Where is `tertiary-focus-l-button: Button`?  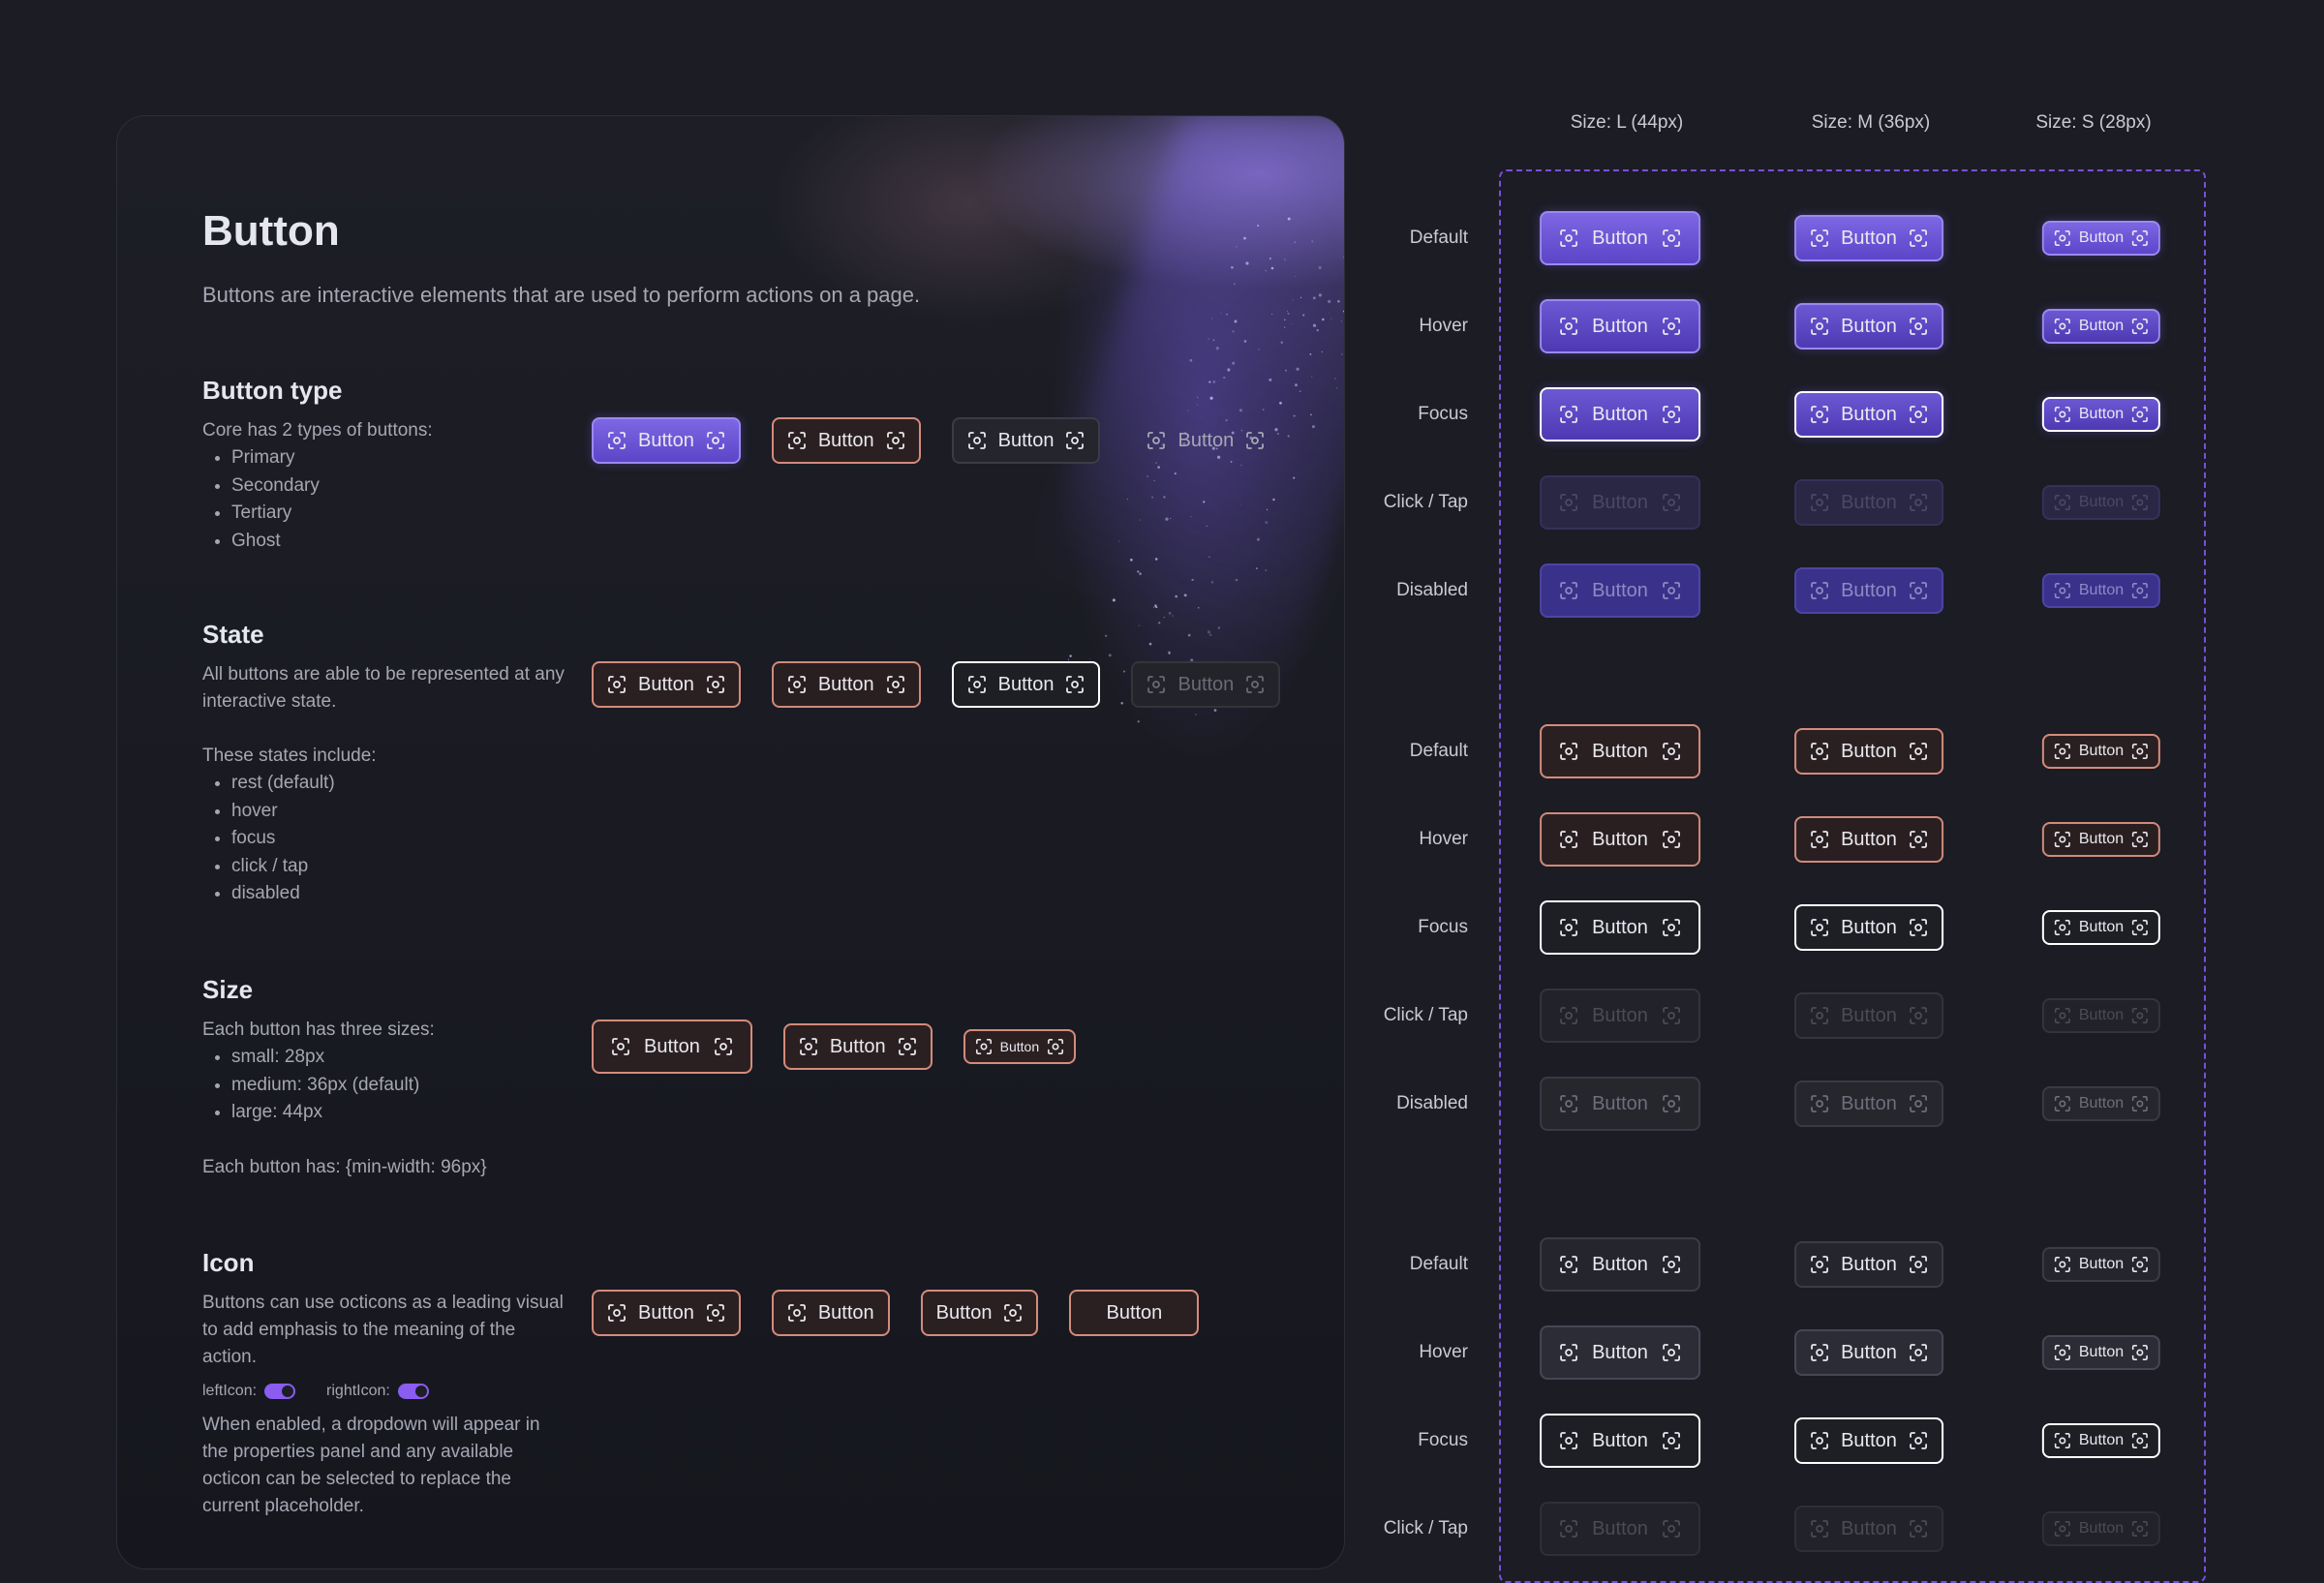
tertiary-focus-l-button: Button is located at coordinates (1620, 1441).